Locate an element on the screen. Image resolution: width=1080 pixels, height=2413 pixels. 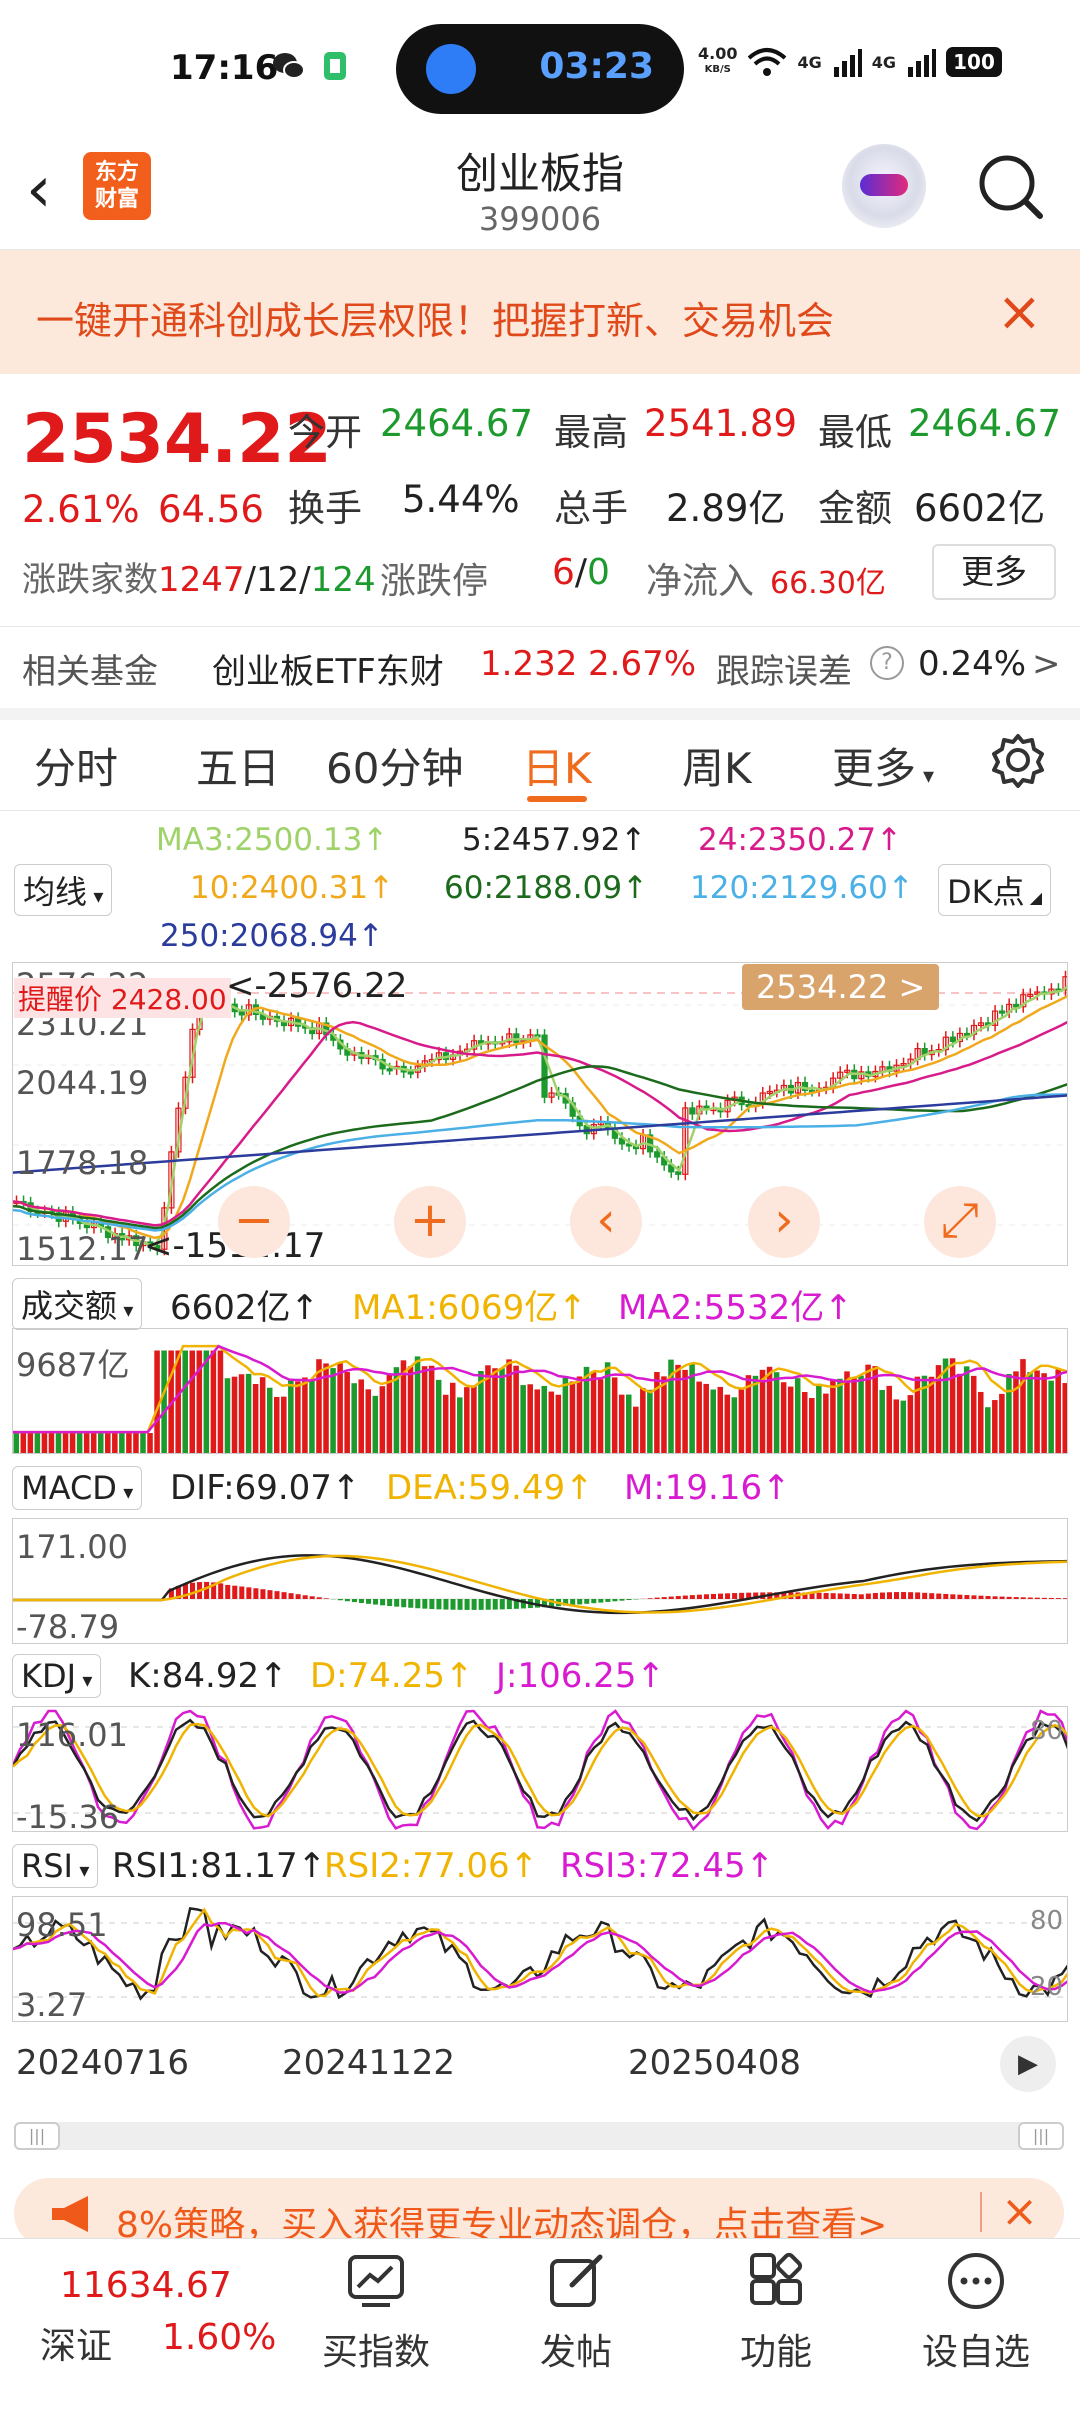
kdj-chart is located at coordinates (540, 1769).